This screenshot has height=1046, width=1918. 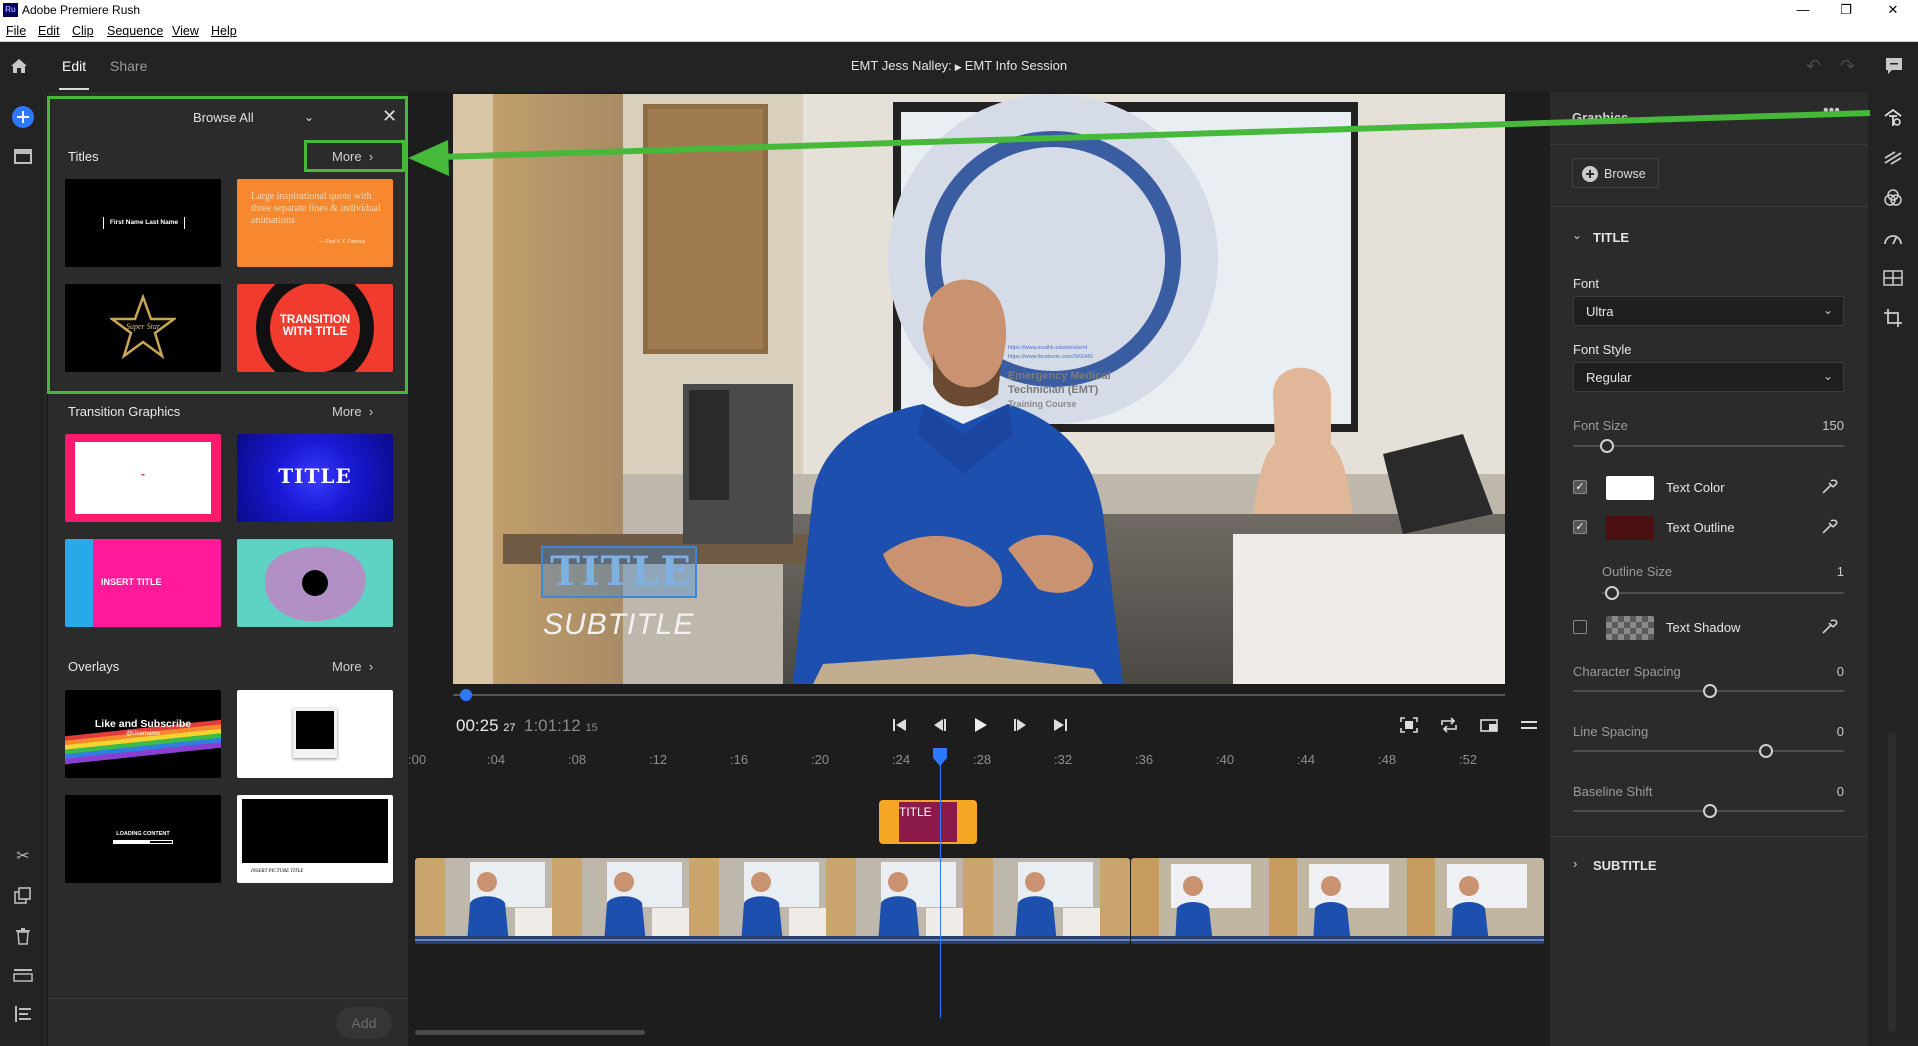 What do you see at coordinates (143, 839) in the screenshot?
I see `overlay-thumb-loading-content: LOADING CONTENT` at bounding box center [143, 839].